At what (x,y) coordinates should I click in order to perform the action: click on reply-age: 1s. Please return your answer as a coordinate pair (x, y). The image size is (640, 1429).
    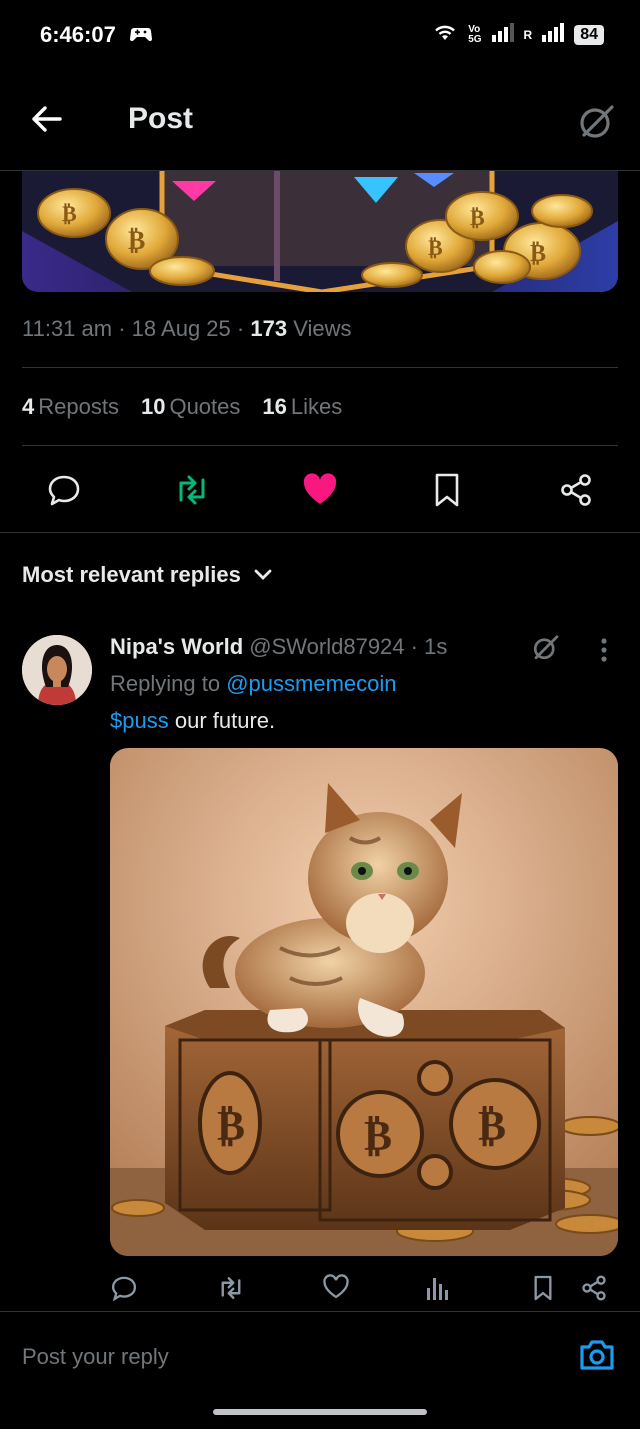
    Looking at the image, I should click on (436, 646).